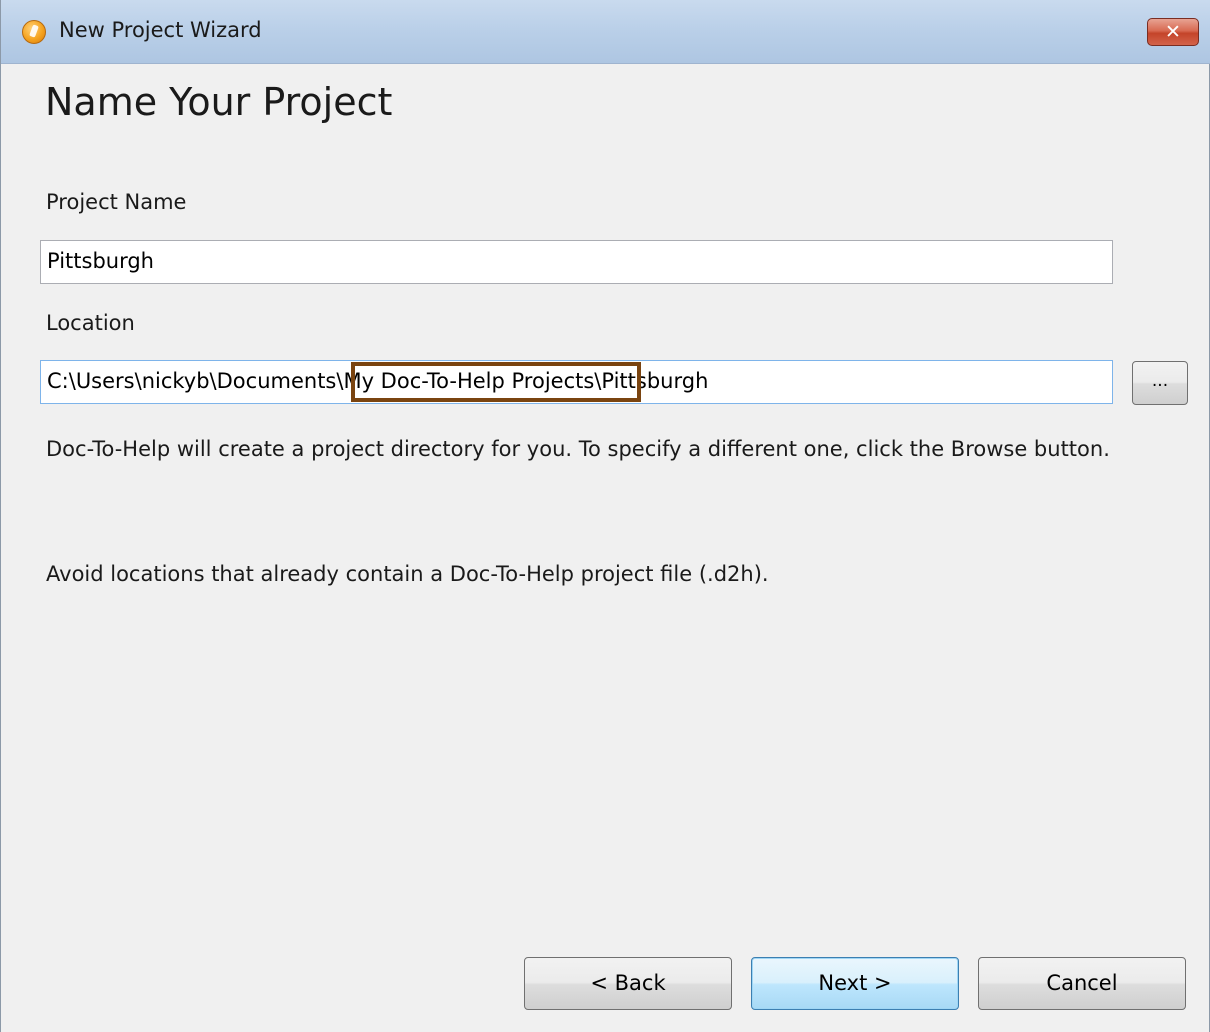 Image resolution: width=1210 pixels, height=1032 pixels. What do you see at coordinates (195, 381) in the screenshot?
I see `location-value-prefix: C:\Users\nickyb\Documents\` at bounding box center [195, 381].